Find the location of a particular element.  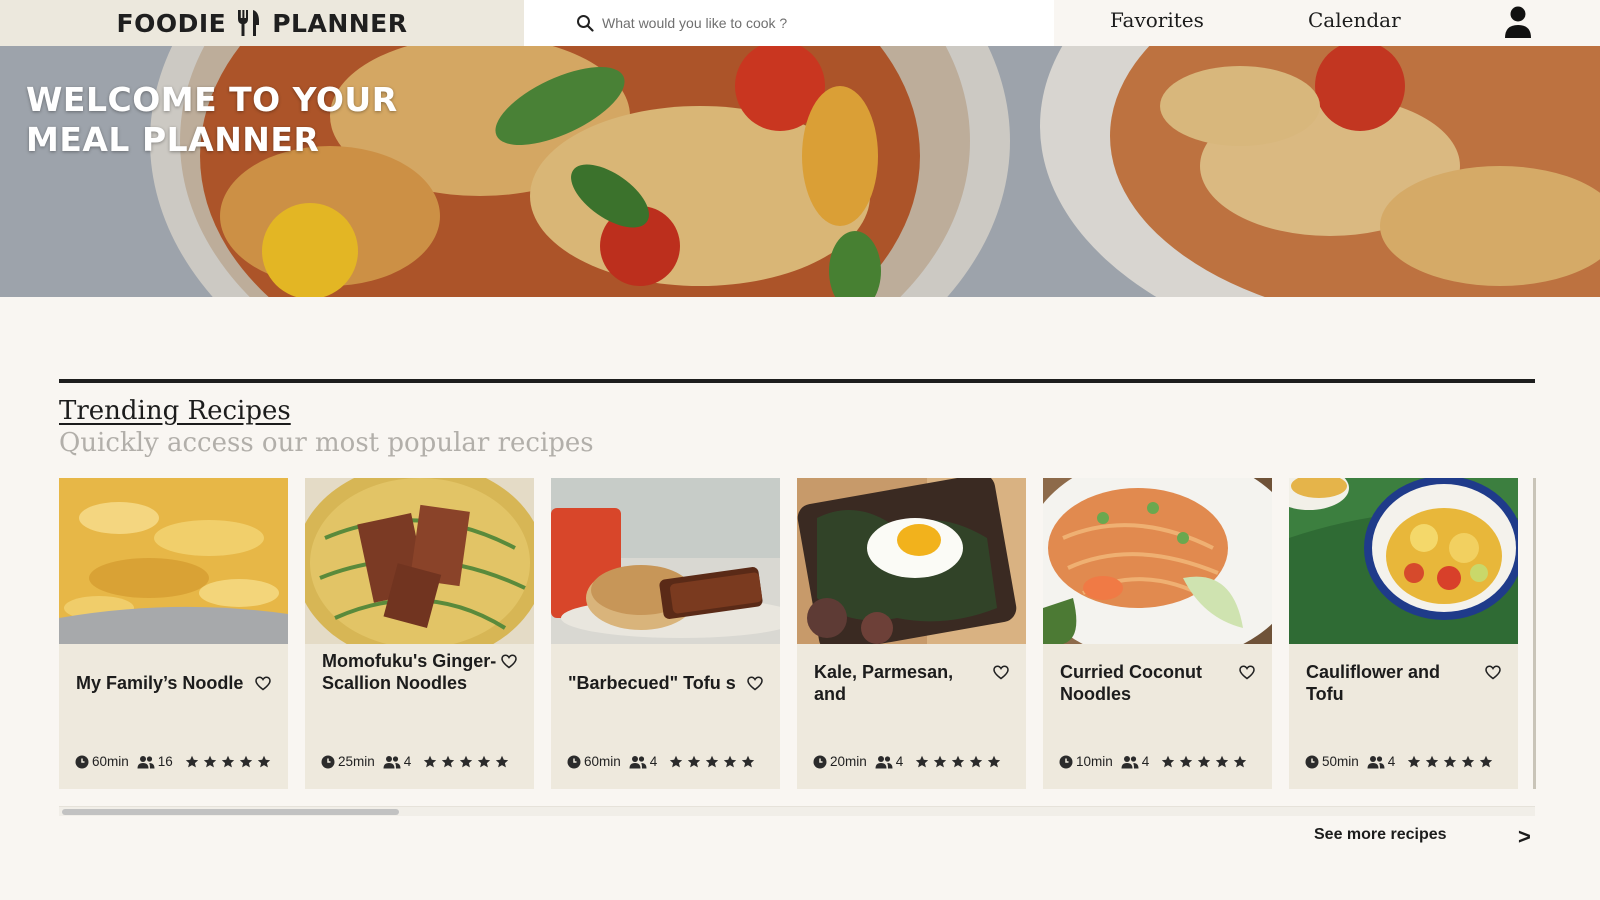

recipe-card: Kale, Parmesan, and 20min 4 is located at coordinates (911, 633).